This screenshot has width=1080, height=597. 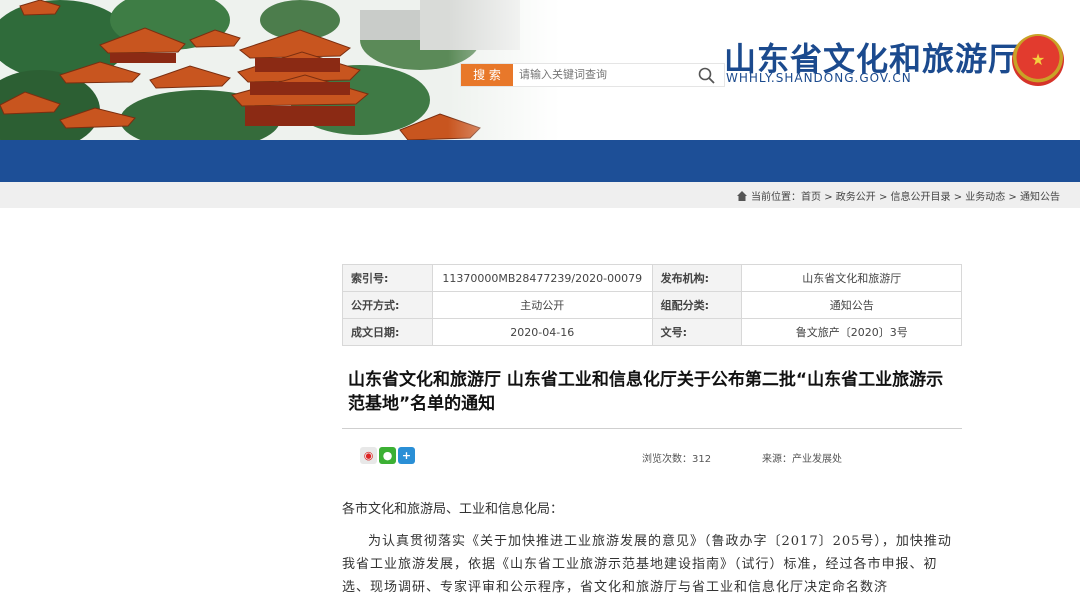 I want to click on index-value: 11370000MB28477239/2020-00079, so click(x=542, y=278).